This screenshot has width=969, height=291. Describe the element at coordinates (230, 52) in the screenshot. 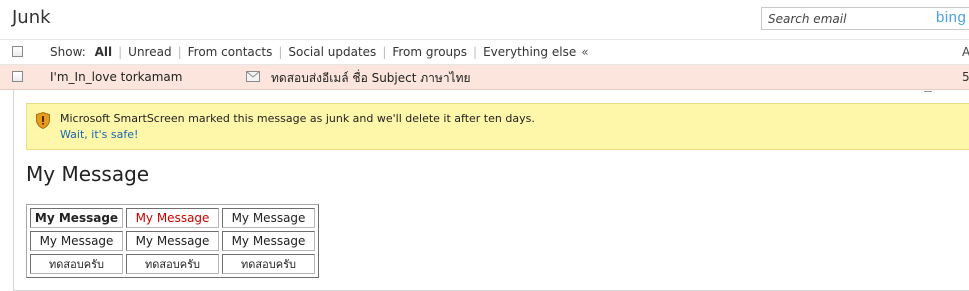

I see `filter-from-contacts: From contacts` at that location.